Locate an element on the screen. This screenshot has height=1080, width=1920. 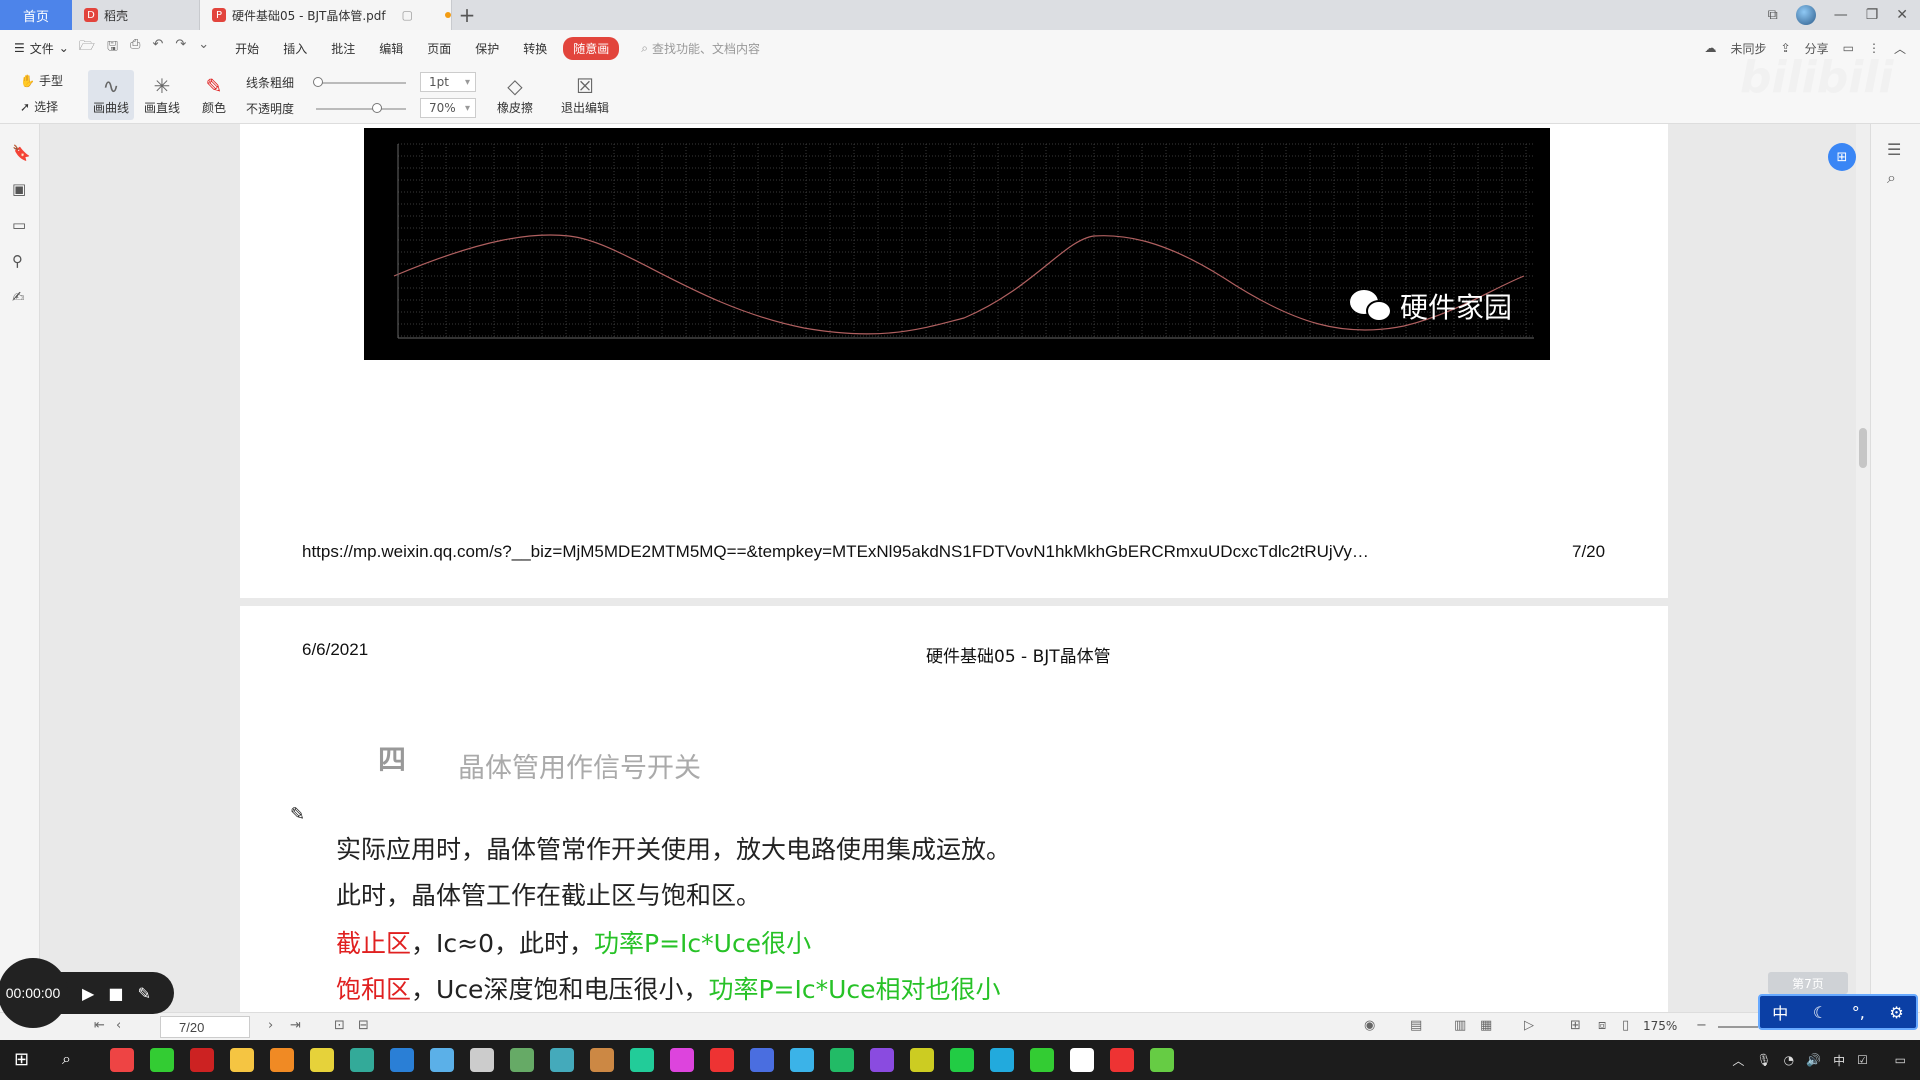
eye-protect-icon: ◉ is located at coordinates (1369, 1025).